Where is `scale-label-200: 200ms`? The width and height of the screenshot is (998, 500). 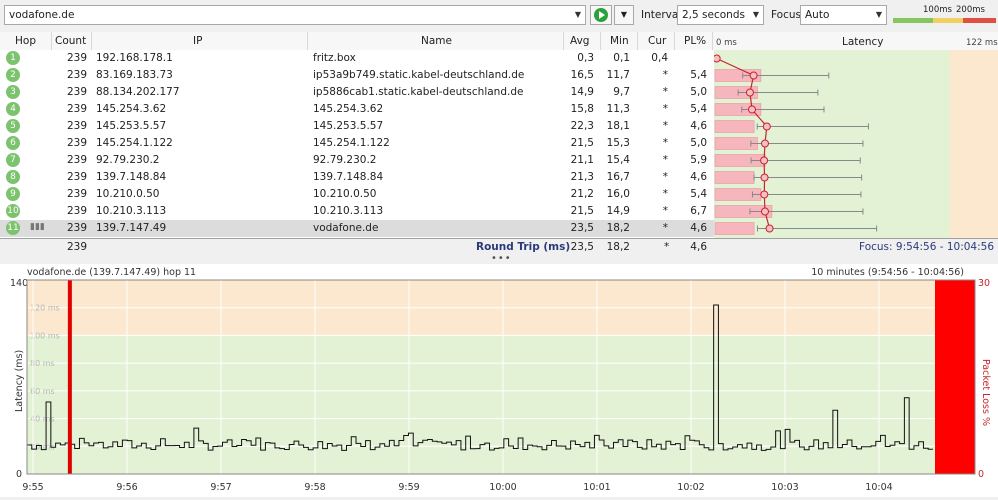
scale-label-200: 200ms is located at coordinates (970, 10).